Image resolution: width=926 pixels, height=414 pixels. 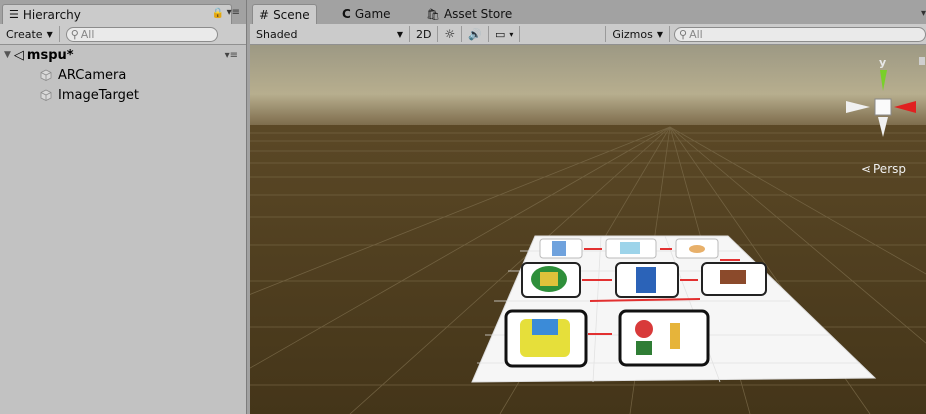 I want to click on effects-dropdown: ▭ ▾, so click(x=505, y=34).